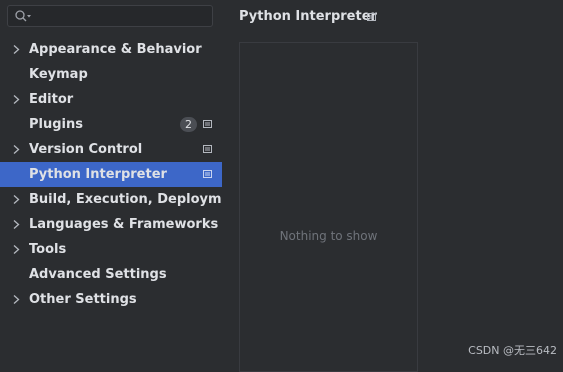 Image resolution: width=563 pixels, height=372 pixels. Describe the element at coordinates (115, 49) in the screenshot. I see `sidebar-item-label: Appearance & Behavior` at that location.